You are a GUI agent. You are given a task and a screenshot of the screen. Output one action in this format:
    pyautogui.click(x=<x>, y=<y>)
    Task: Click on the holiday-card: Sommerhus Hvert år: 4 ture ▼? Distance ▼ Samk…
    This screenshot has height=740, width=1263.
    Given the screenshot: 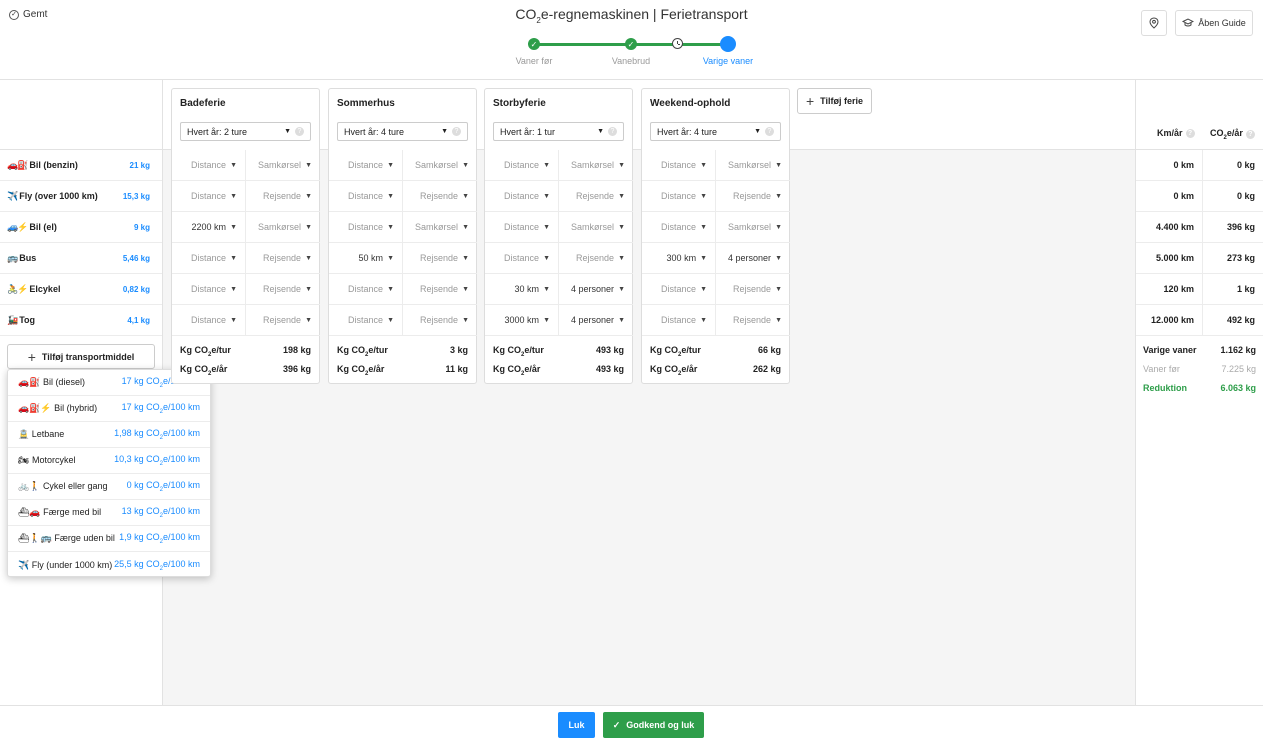 What is the action you would take?
    pyautogui.click(x=402, y=236)
    